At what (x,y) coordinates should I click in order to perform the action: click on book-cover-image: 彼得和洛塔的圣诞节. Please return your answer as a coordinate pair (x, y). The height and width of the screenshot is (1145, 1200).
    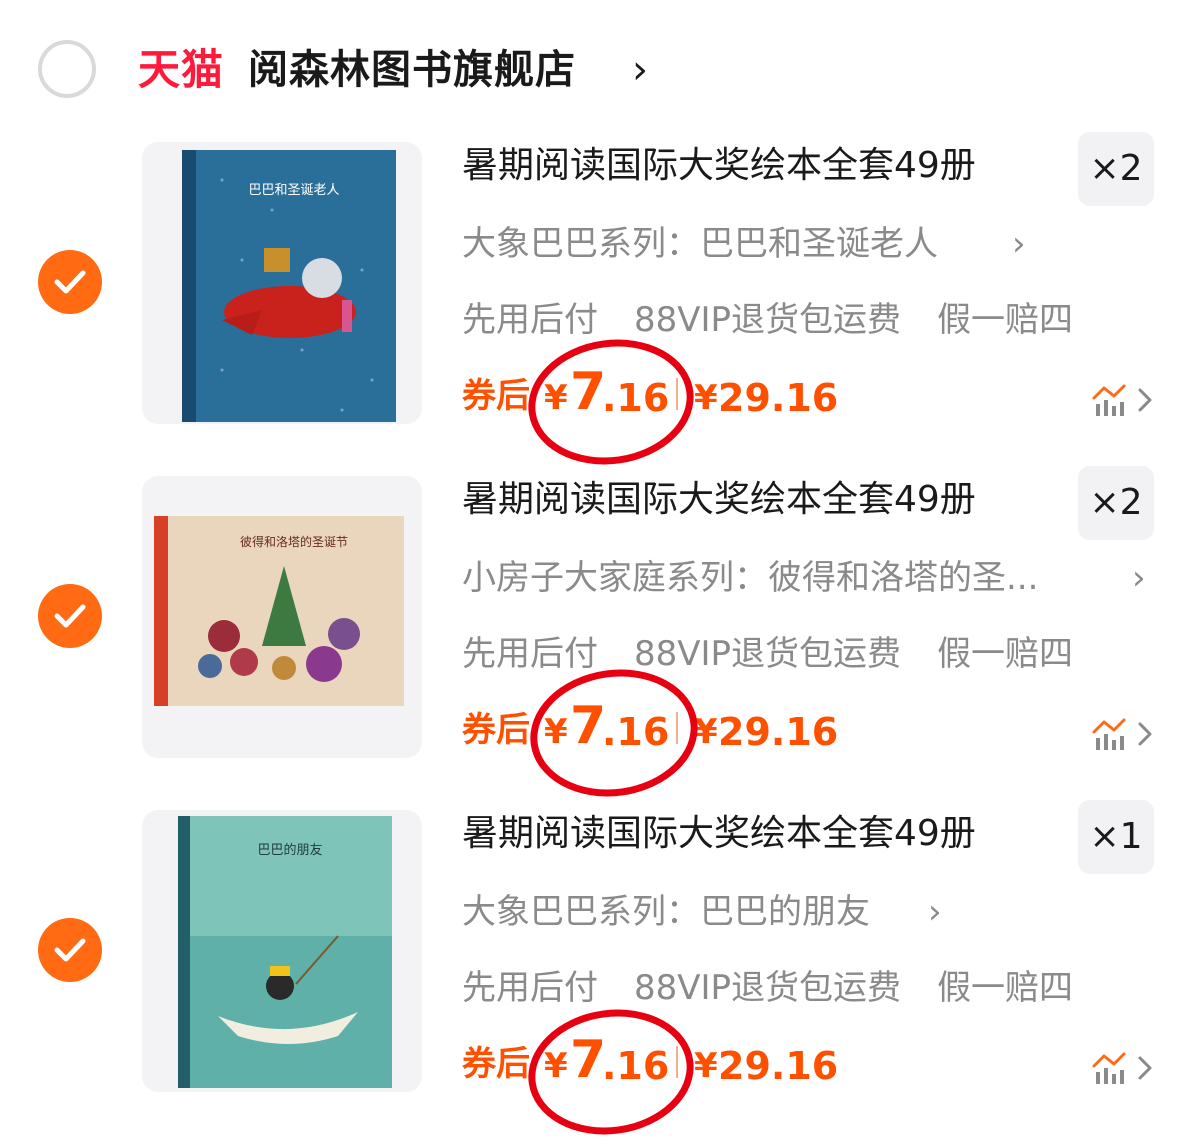
    Looking at the image, I should click on (279, 611).